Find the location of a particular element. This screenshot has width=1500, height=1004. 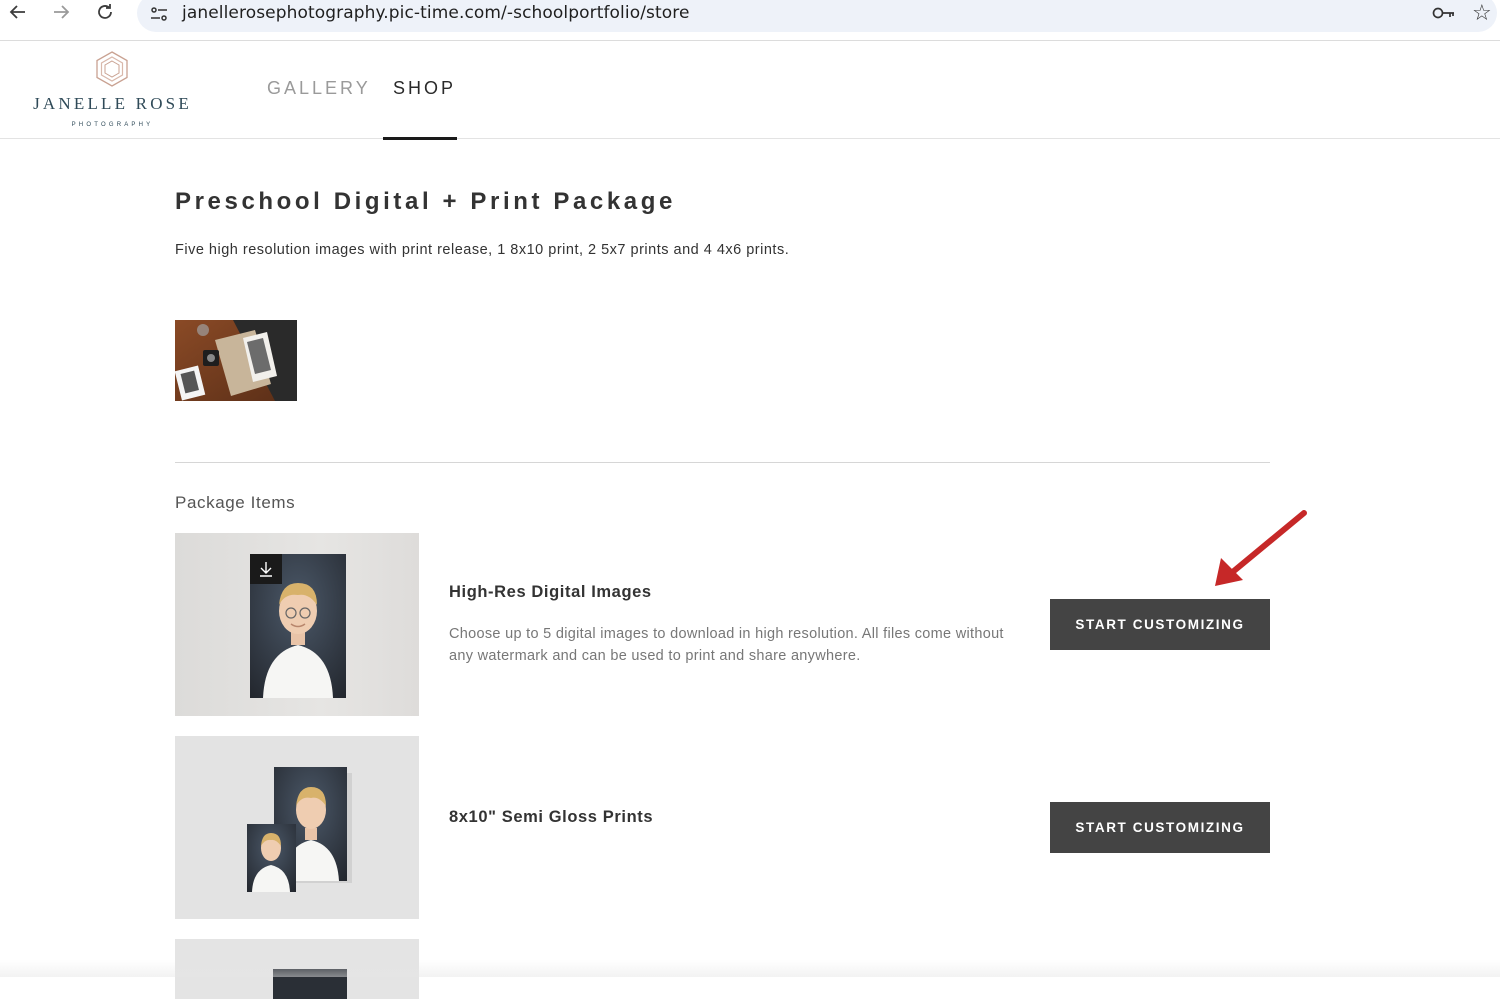

package-thumbnail is located at coordinates (236, 360).